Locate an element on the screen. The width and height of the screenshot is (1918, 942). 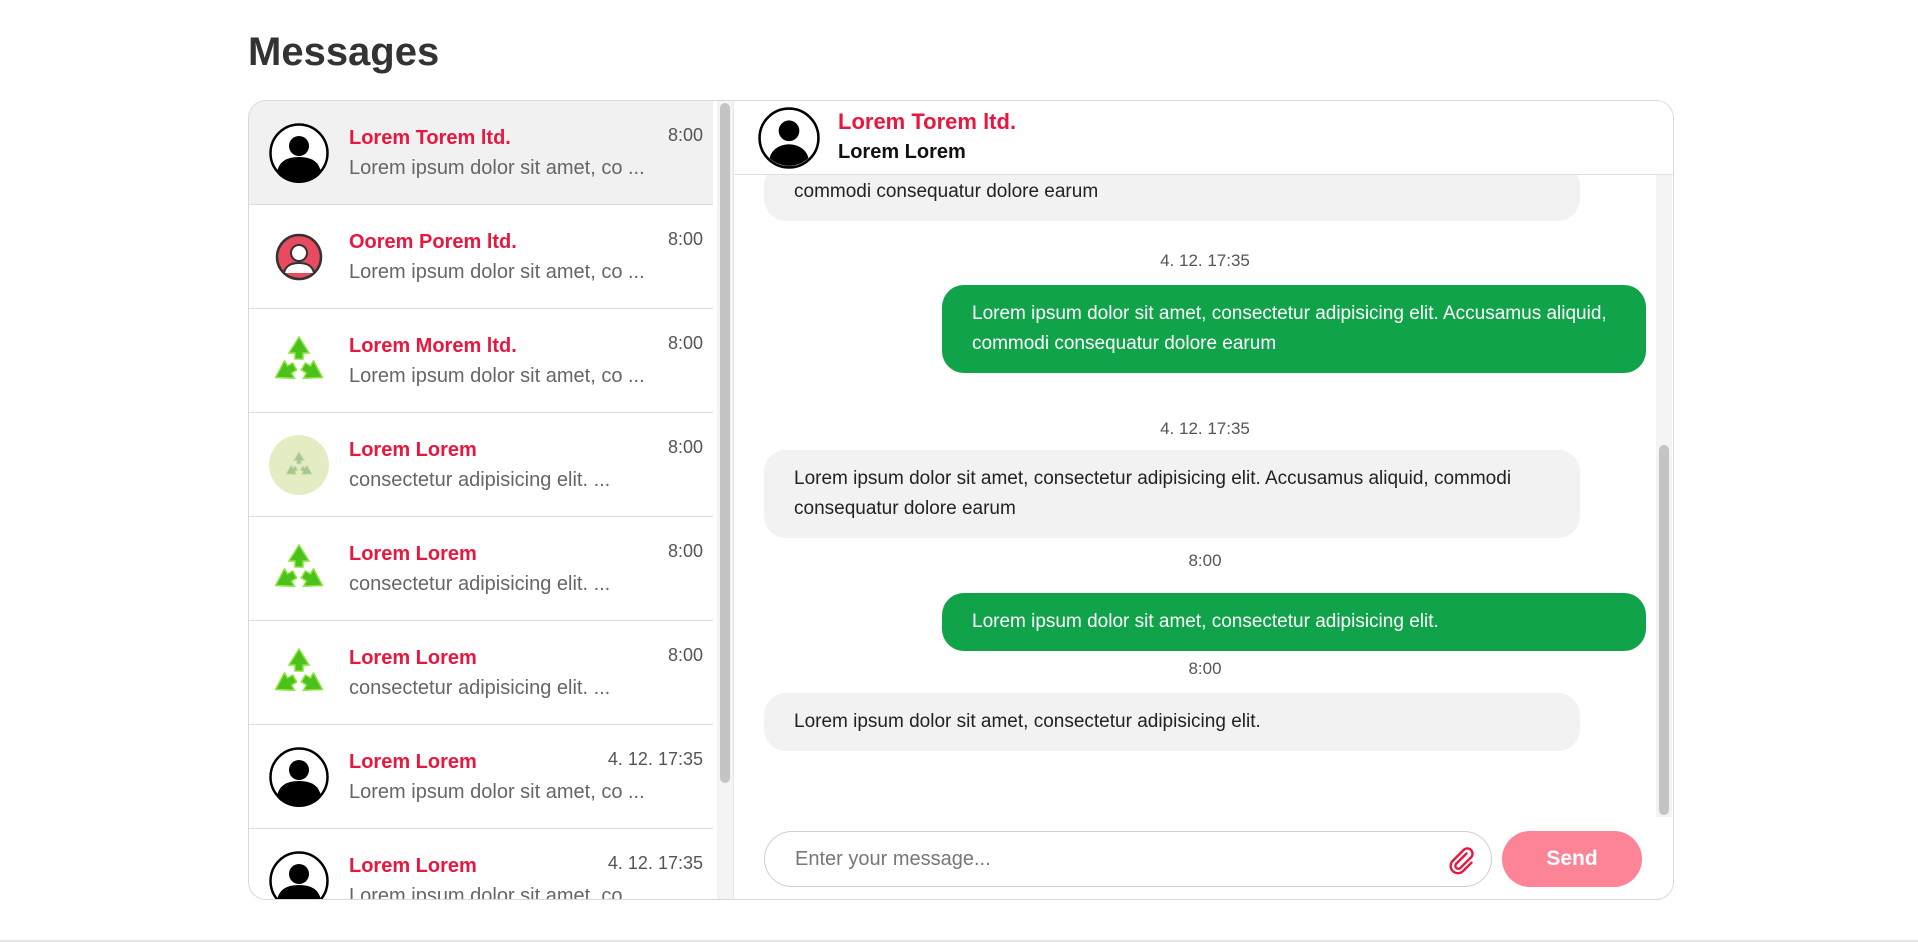
conversation-name: Lorem Torem ltd. is located at coordinates (430, 138).